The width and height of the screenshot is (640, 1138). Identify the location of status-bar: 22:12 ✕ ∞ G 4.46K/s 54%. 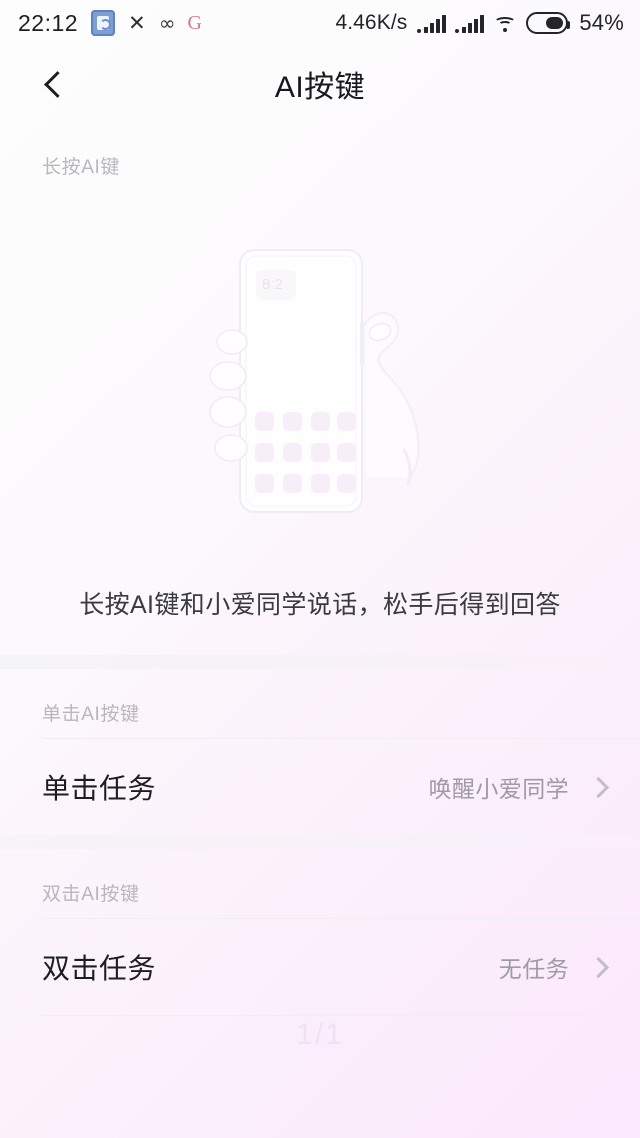
(320, 23).